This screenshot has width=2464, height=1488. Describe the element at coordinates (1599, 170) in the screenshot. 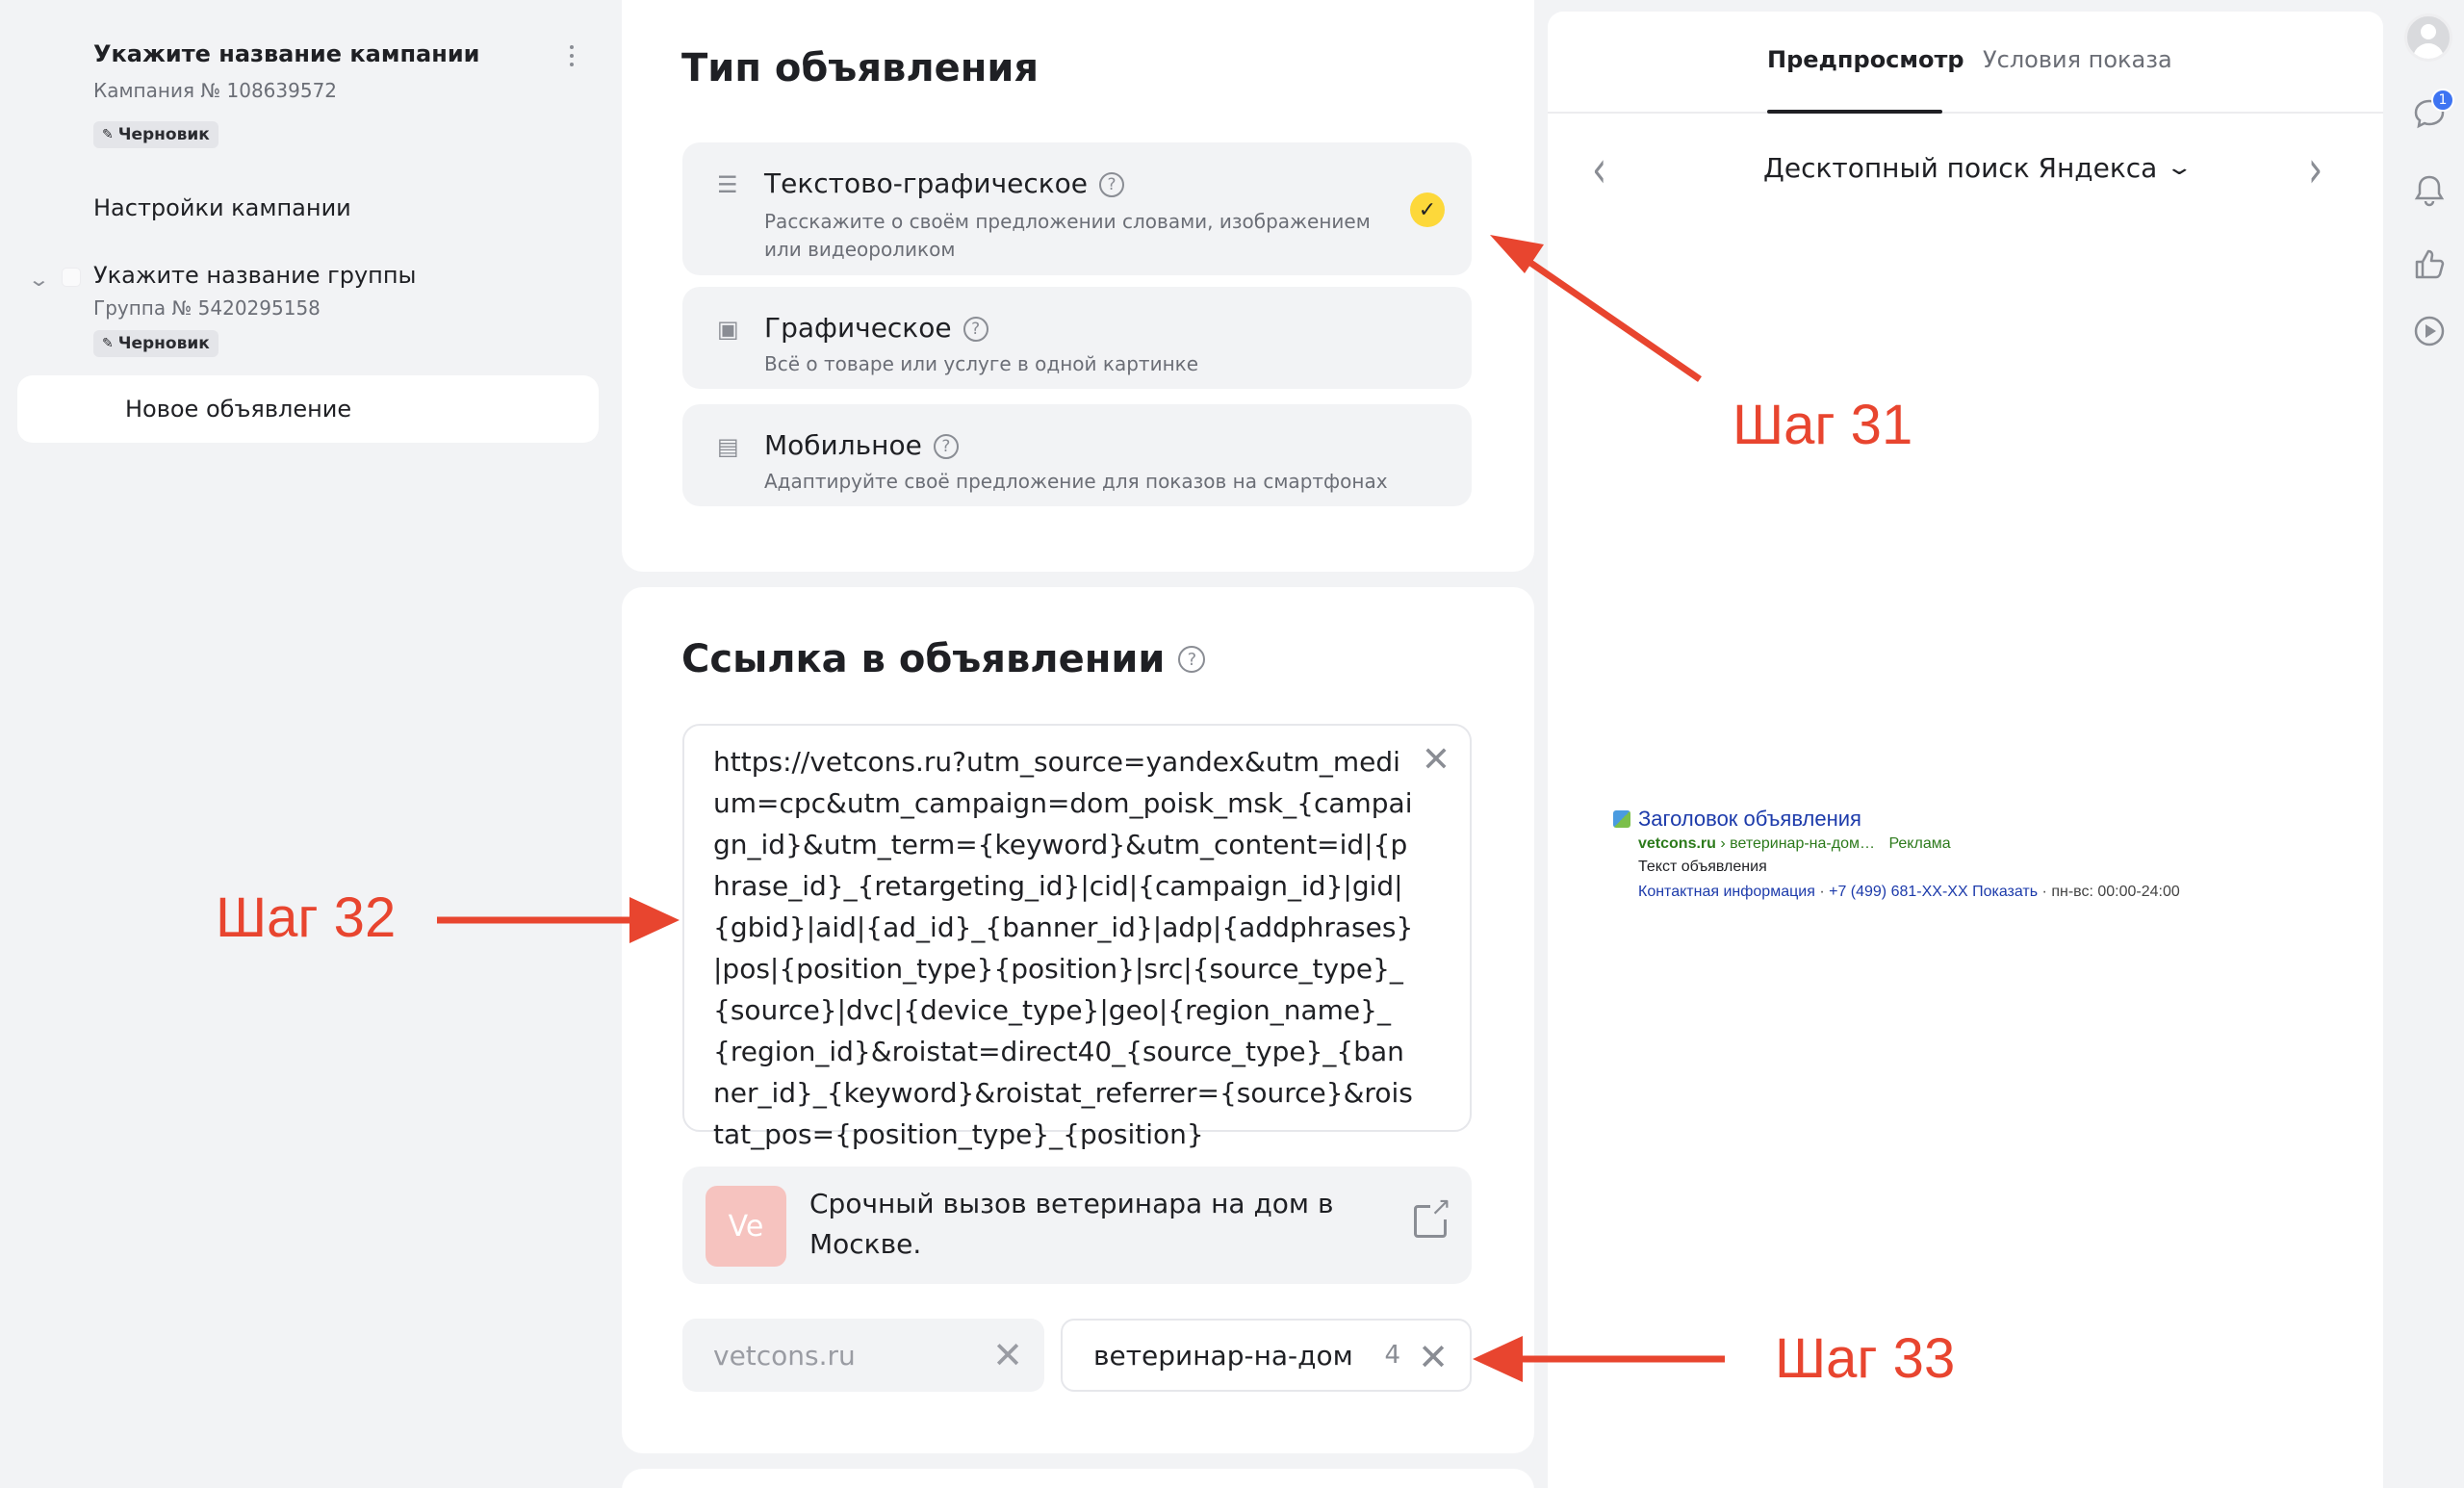

I see `chevron-left-icon: ‹` at that location.